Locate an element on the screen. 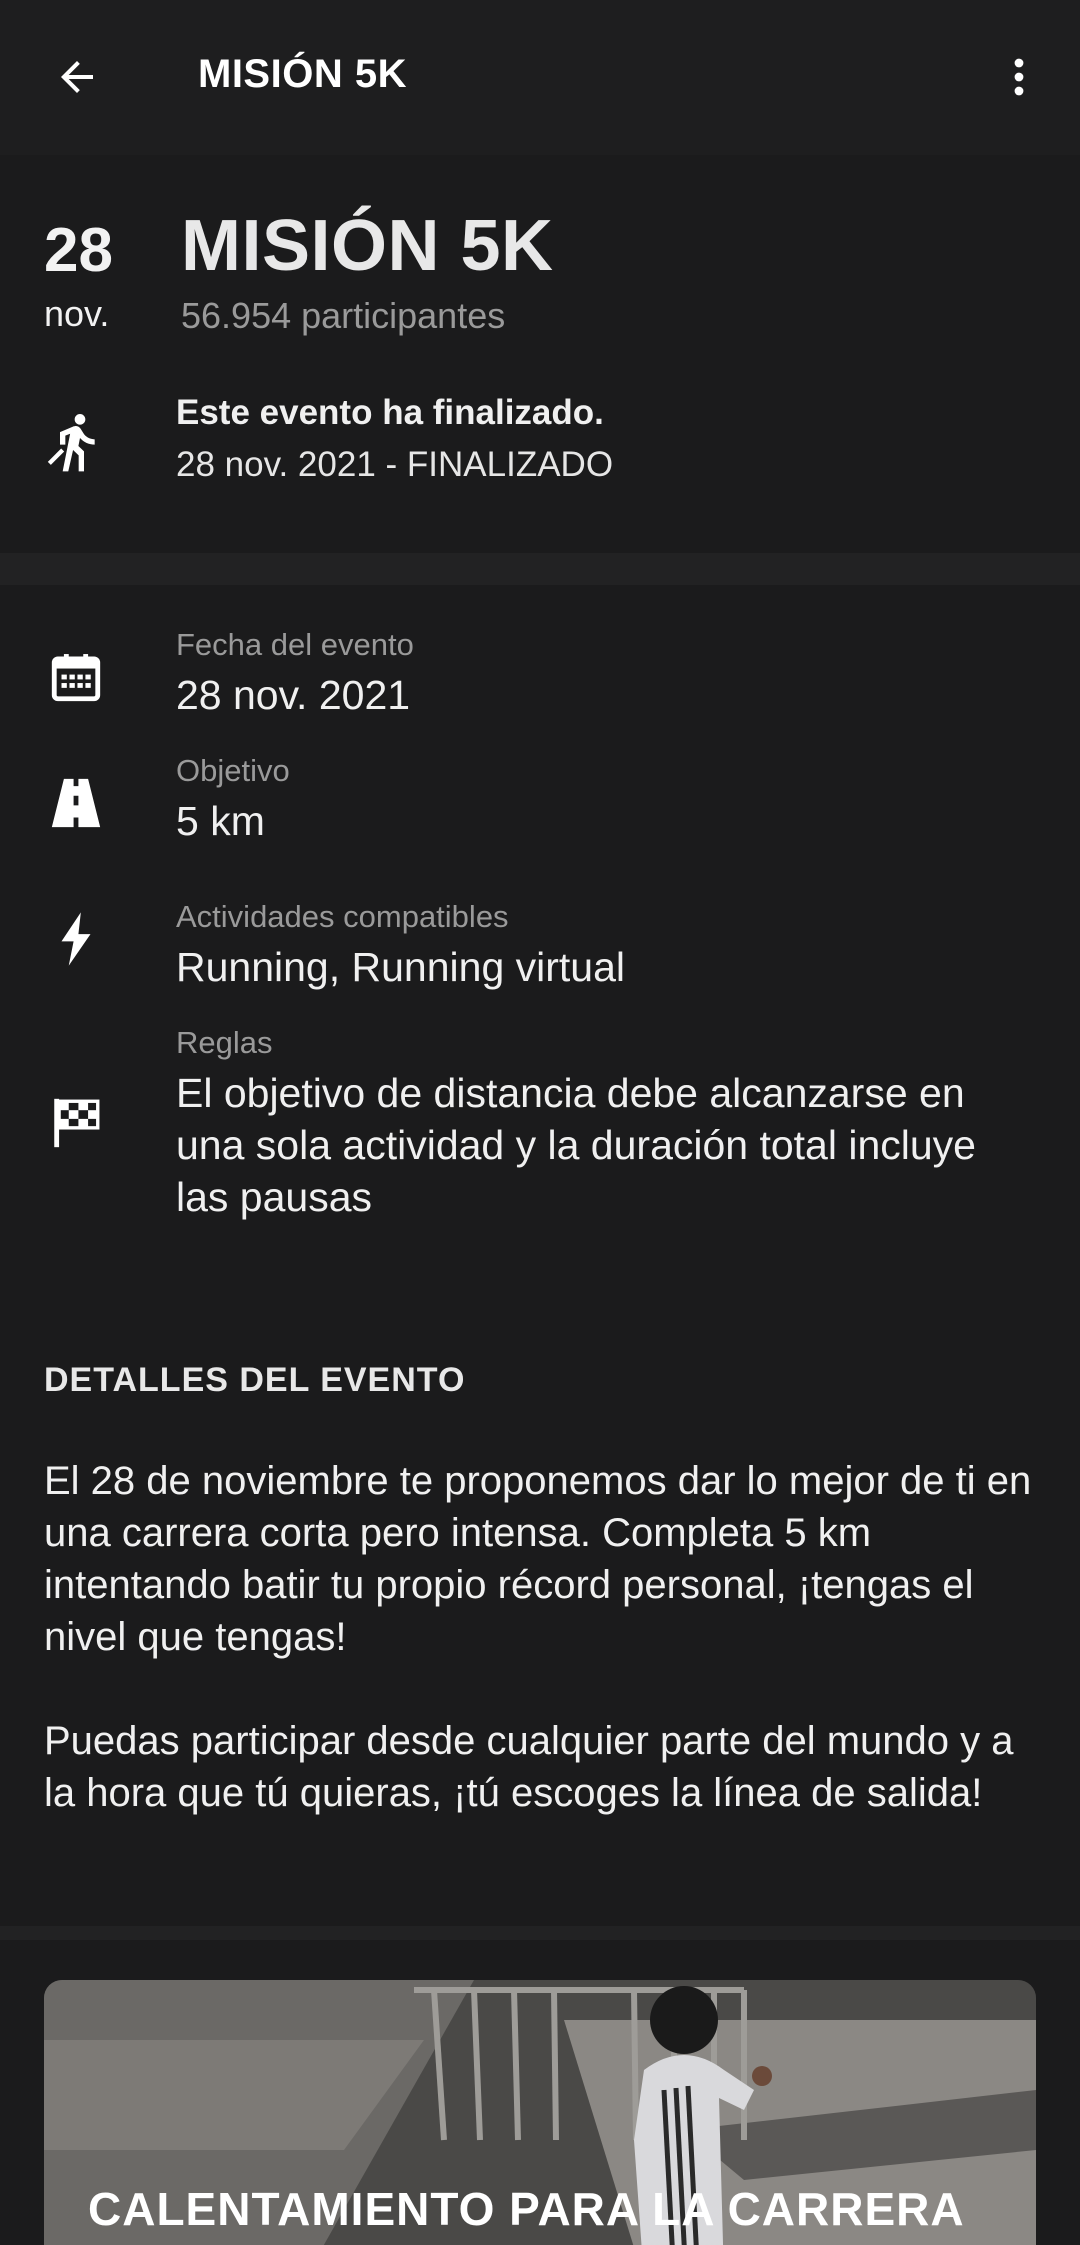 This screenshot has width=1080, height=2245. arrow-left-icon is located at coordinates (77, 77).